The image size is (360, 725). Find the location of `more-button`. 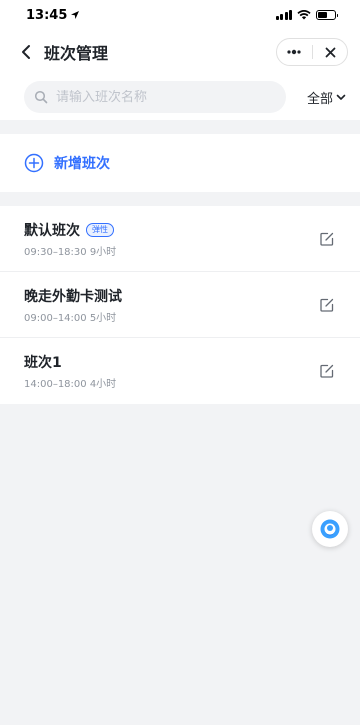

more-button is located at coordinates (294, 52).